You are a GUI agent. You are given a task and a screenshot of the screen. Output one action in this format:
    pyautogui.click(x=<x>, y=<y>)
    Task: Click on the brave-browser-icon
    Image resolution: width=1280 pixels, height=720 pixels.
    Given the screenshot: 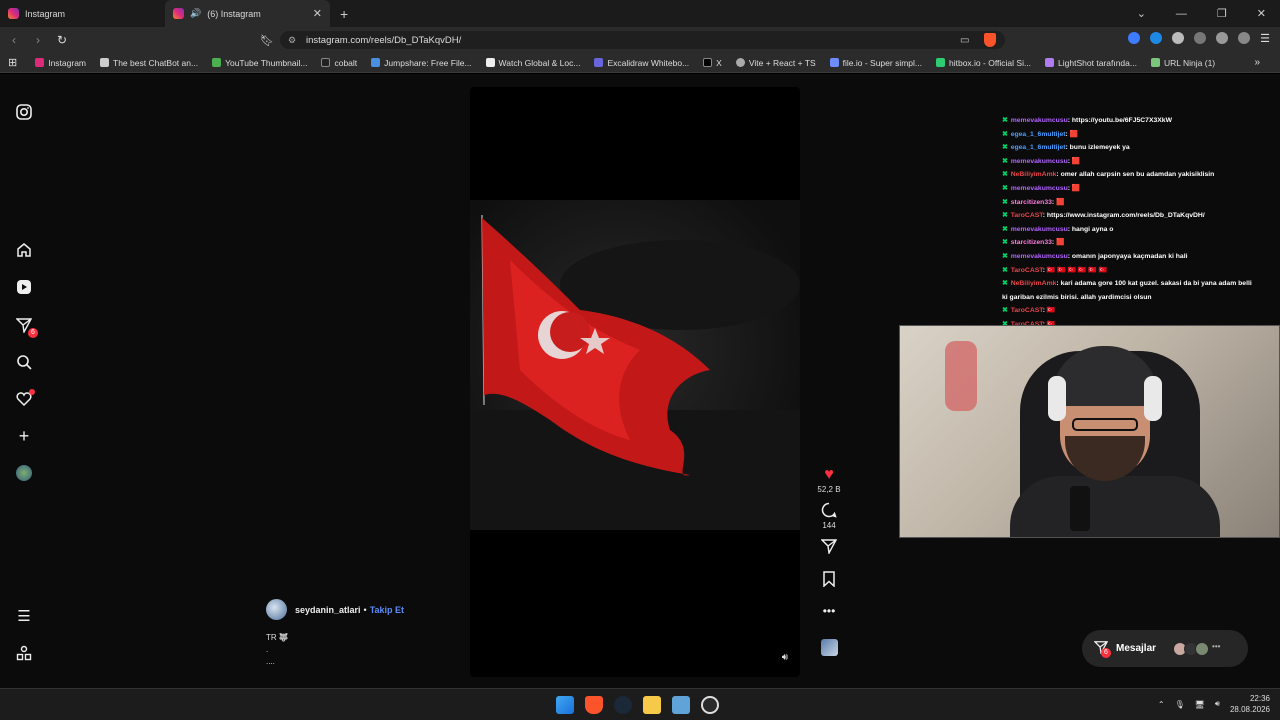 What is the action you would take?
    pyautogui.click(x=594, y=705)
    